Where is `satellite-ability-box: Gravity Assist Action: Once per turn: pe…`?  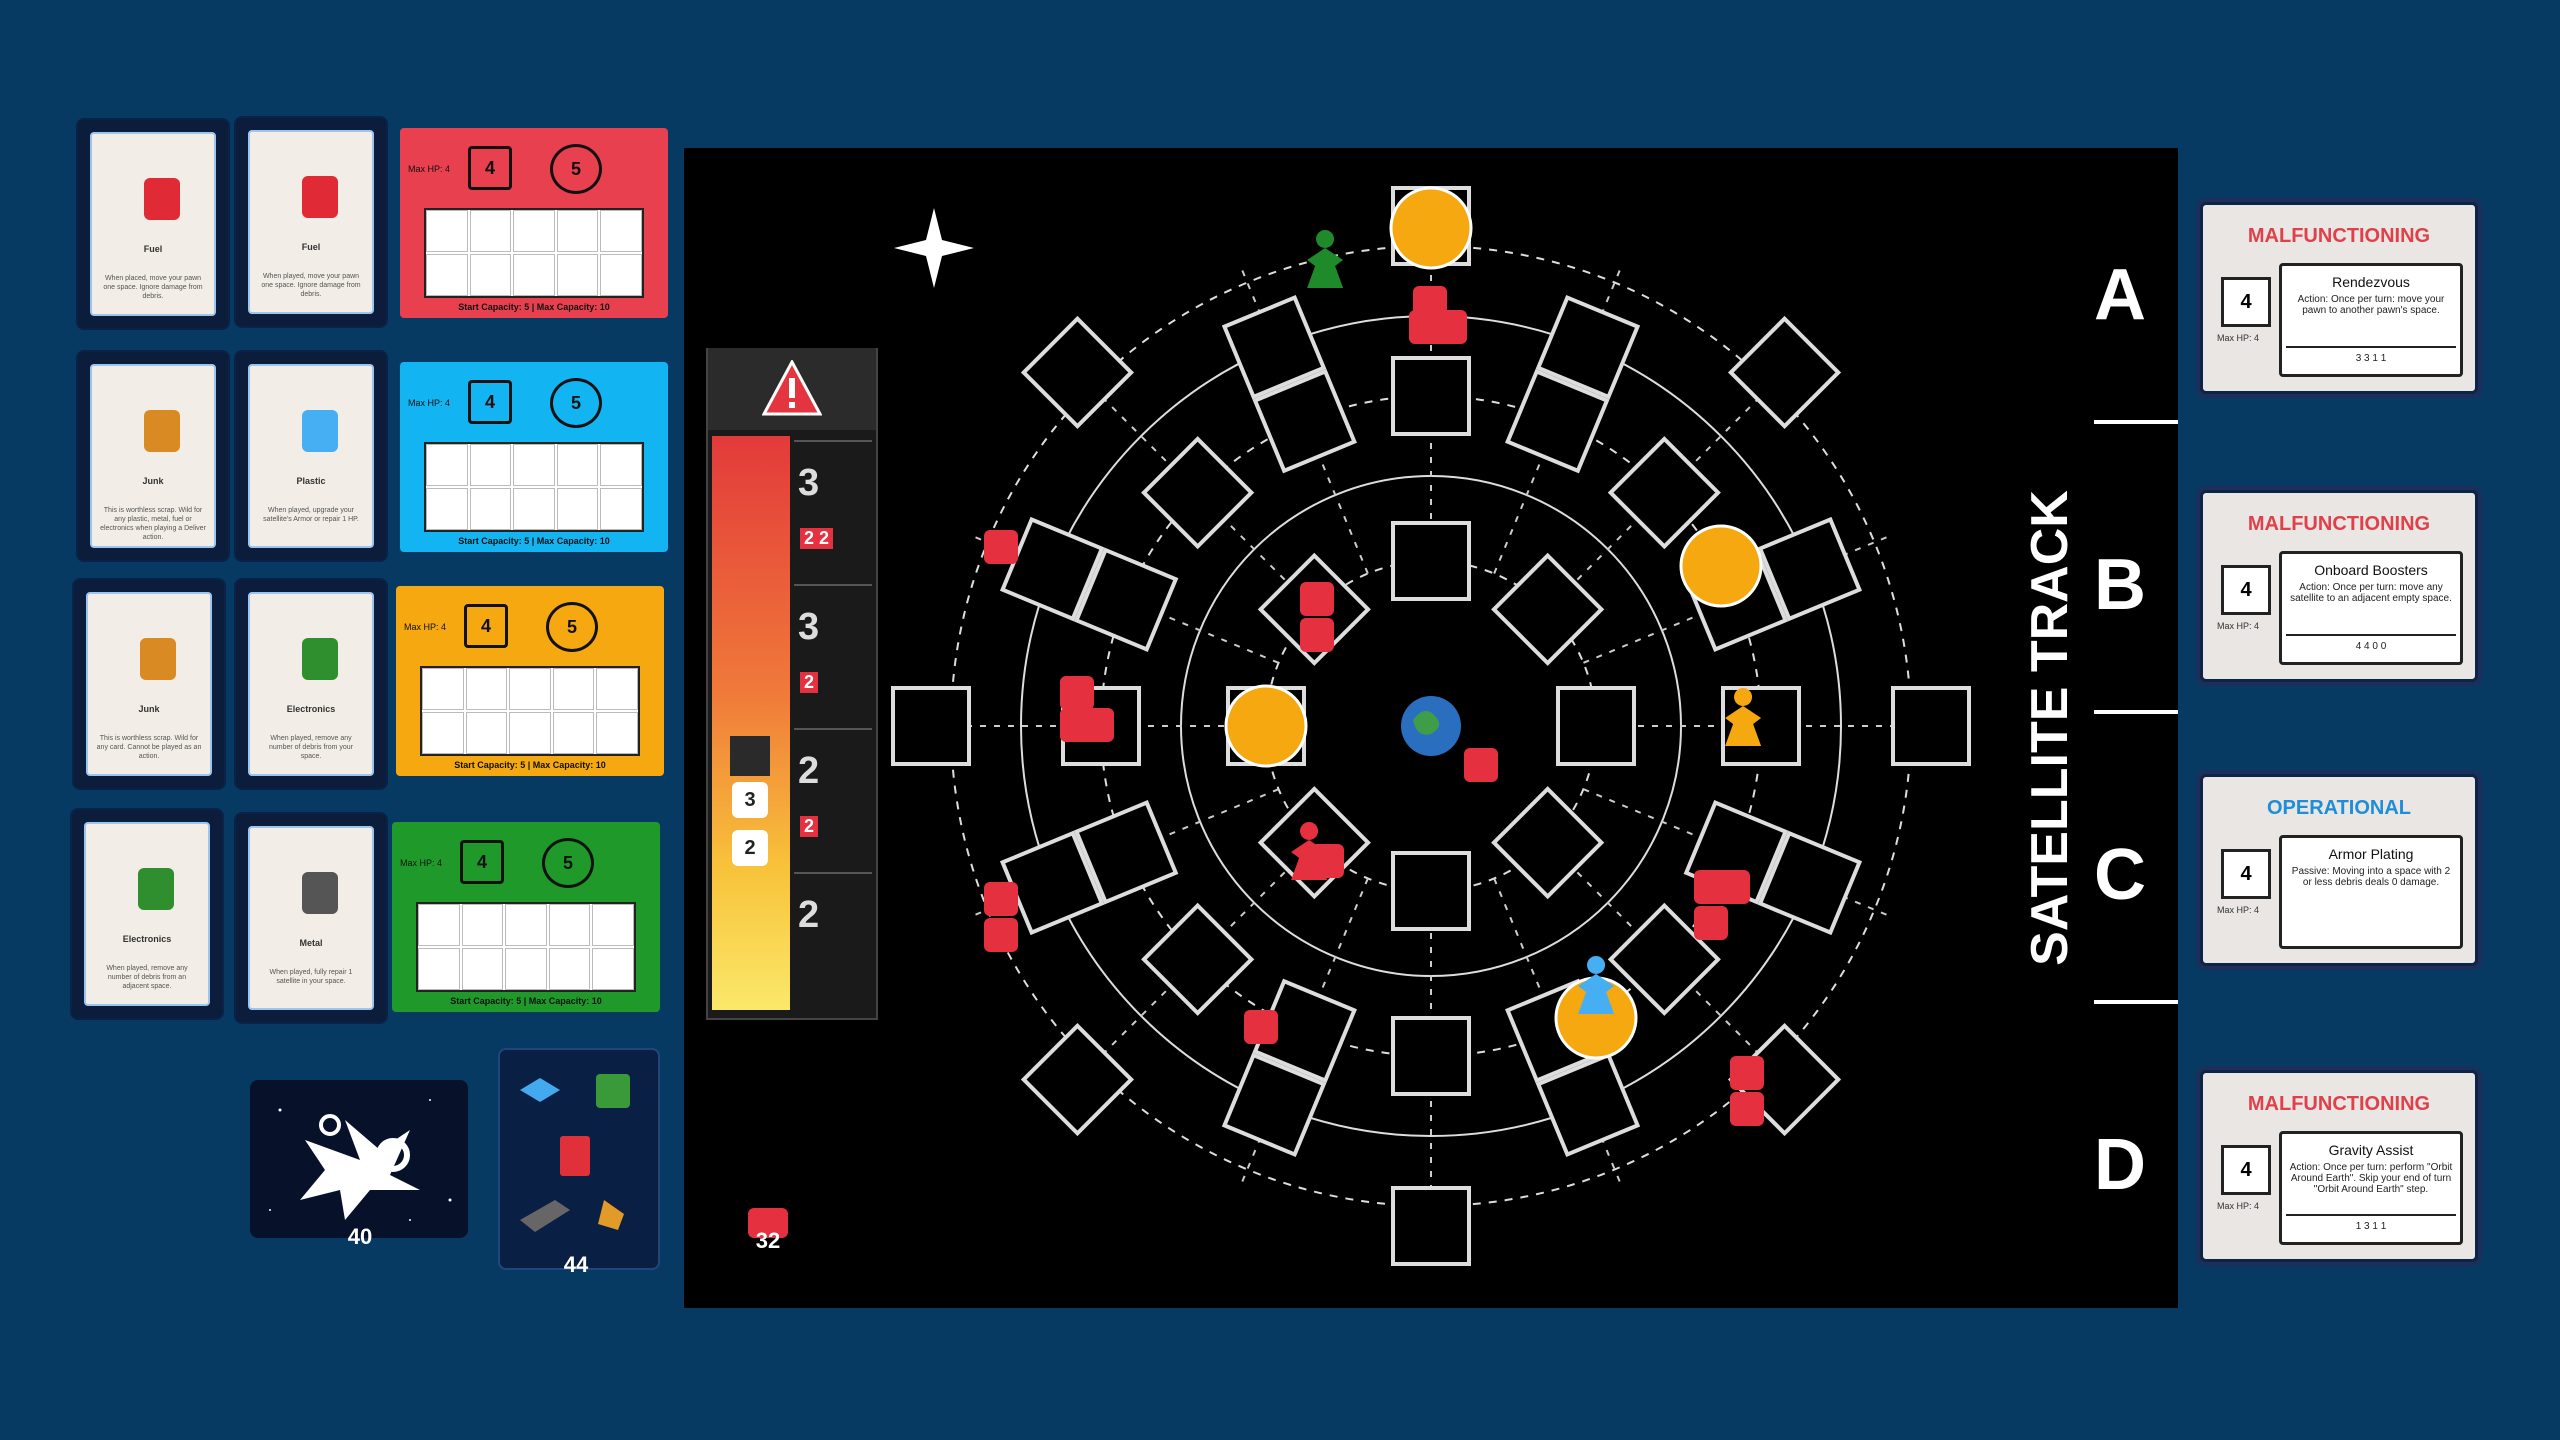
satellite-ability-box: Gravity Assist Action: Once per turn: pe… is located at coordinates (2371, 1188).